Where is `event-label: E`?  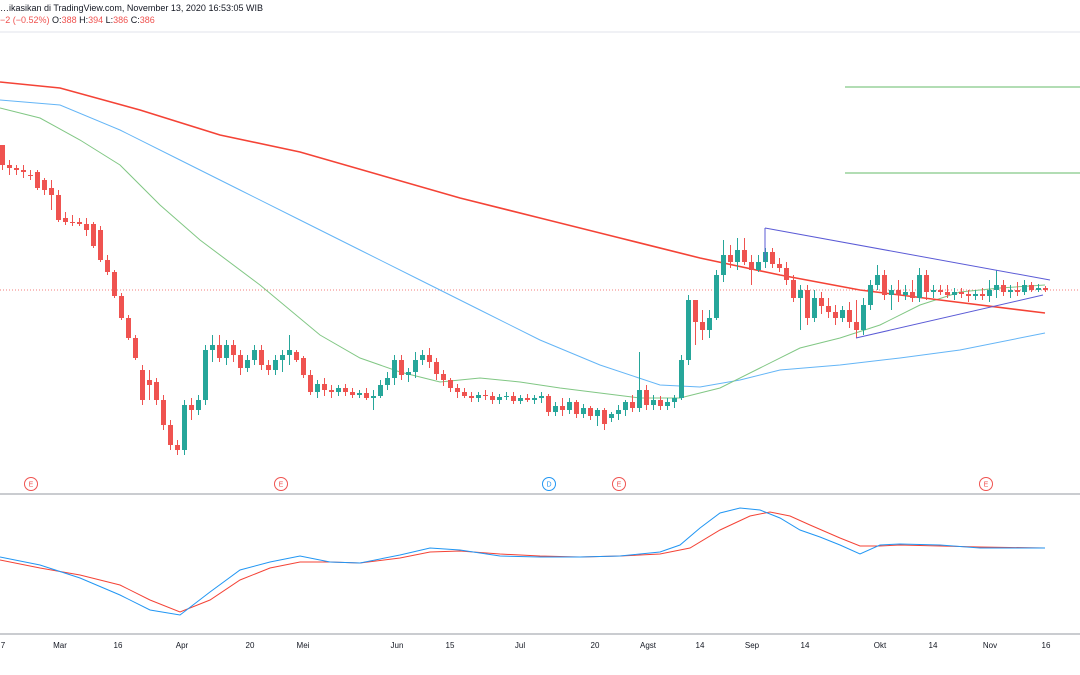
event-label: E is located at coordinates (619, 485).